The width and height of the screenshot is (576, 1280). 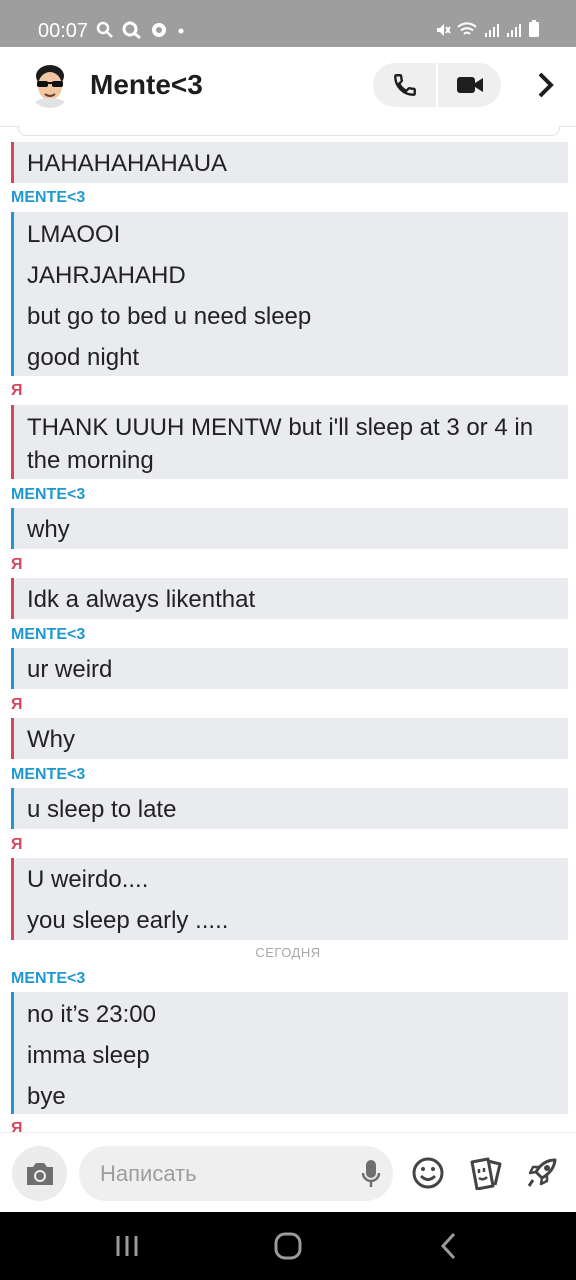 I want to click on call-actions, so click(x=437, y=85).